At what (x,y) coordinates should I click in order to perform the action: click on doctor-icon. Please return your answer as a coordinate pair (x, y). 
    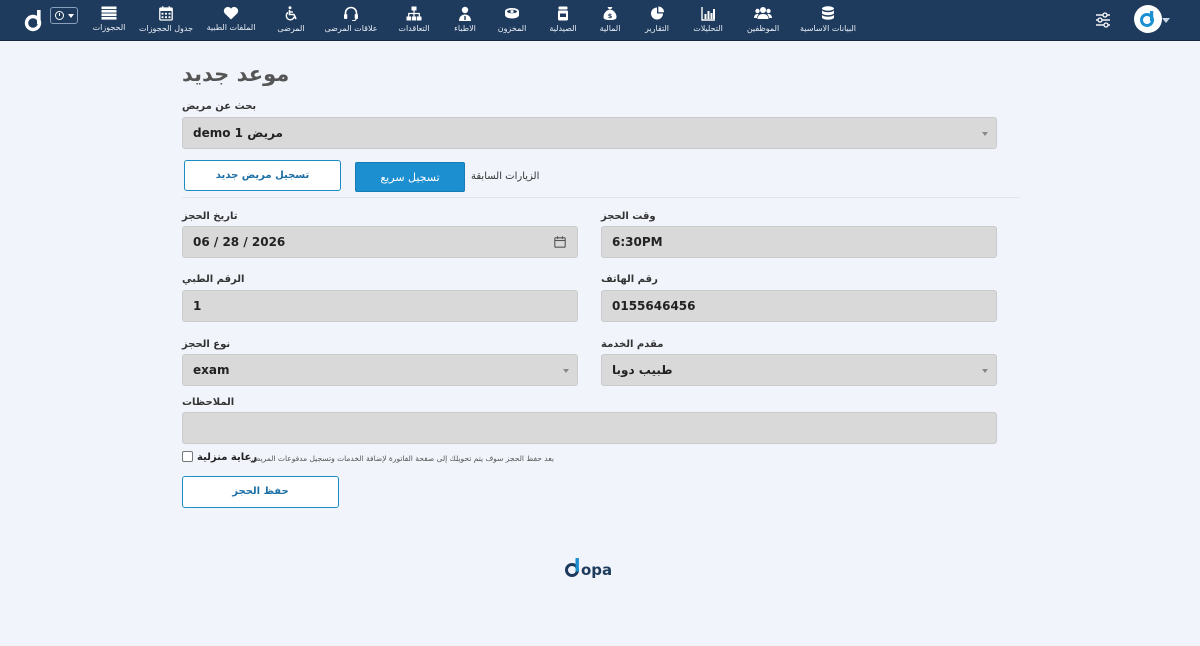
    Looking at the image, I should click on (465, 13).